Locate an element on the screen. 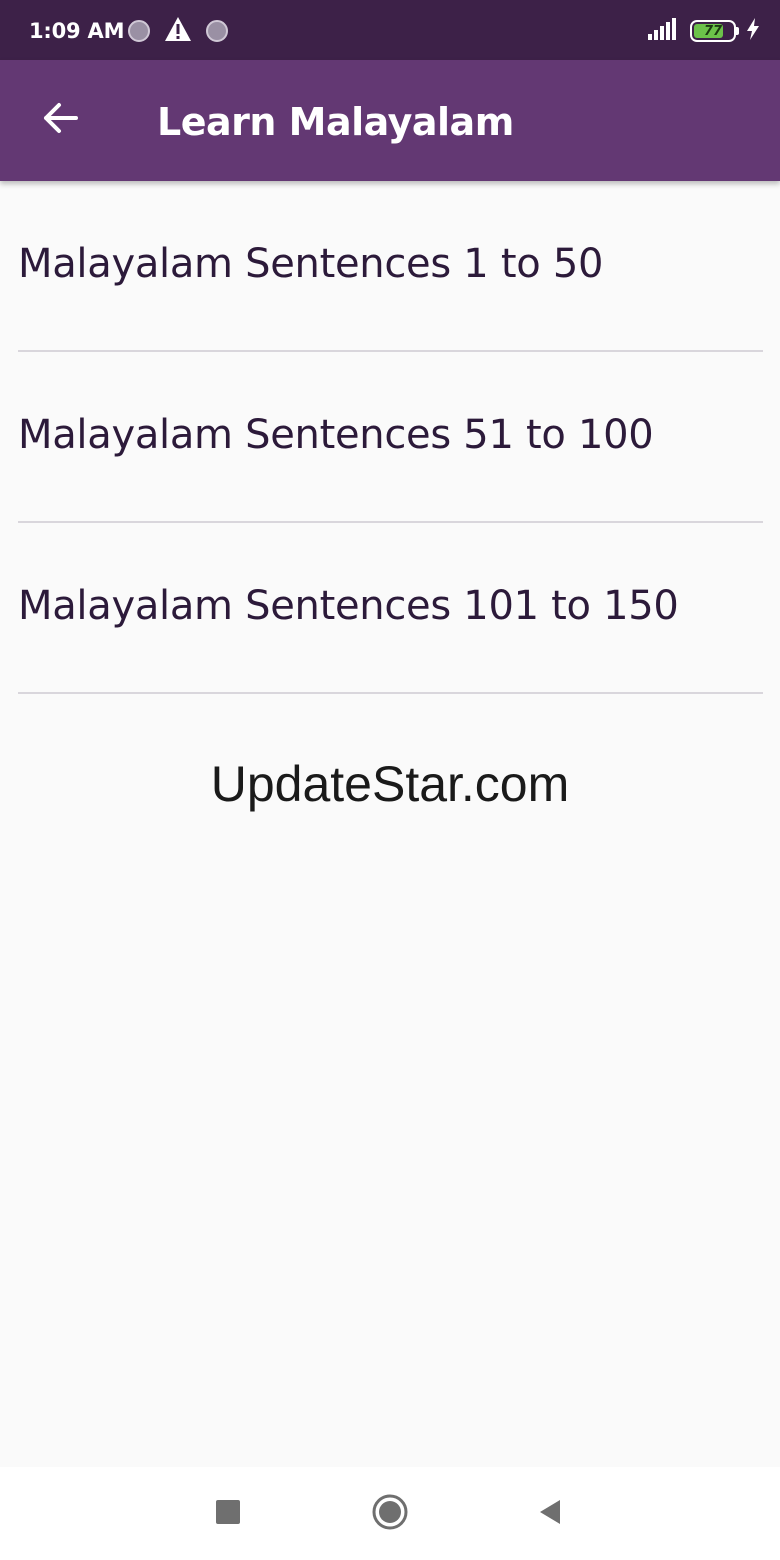  warning-icon is located at coordinates (178, 31).